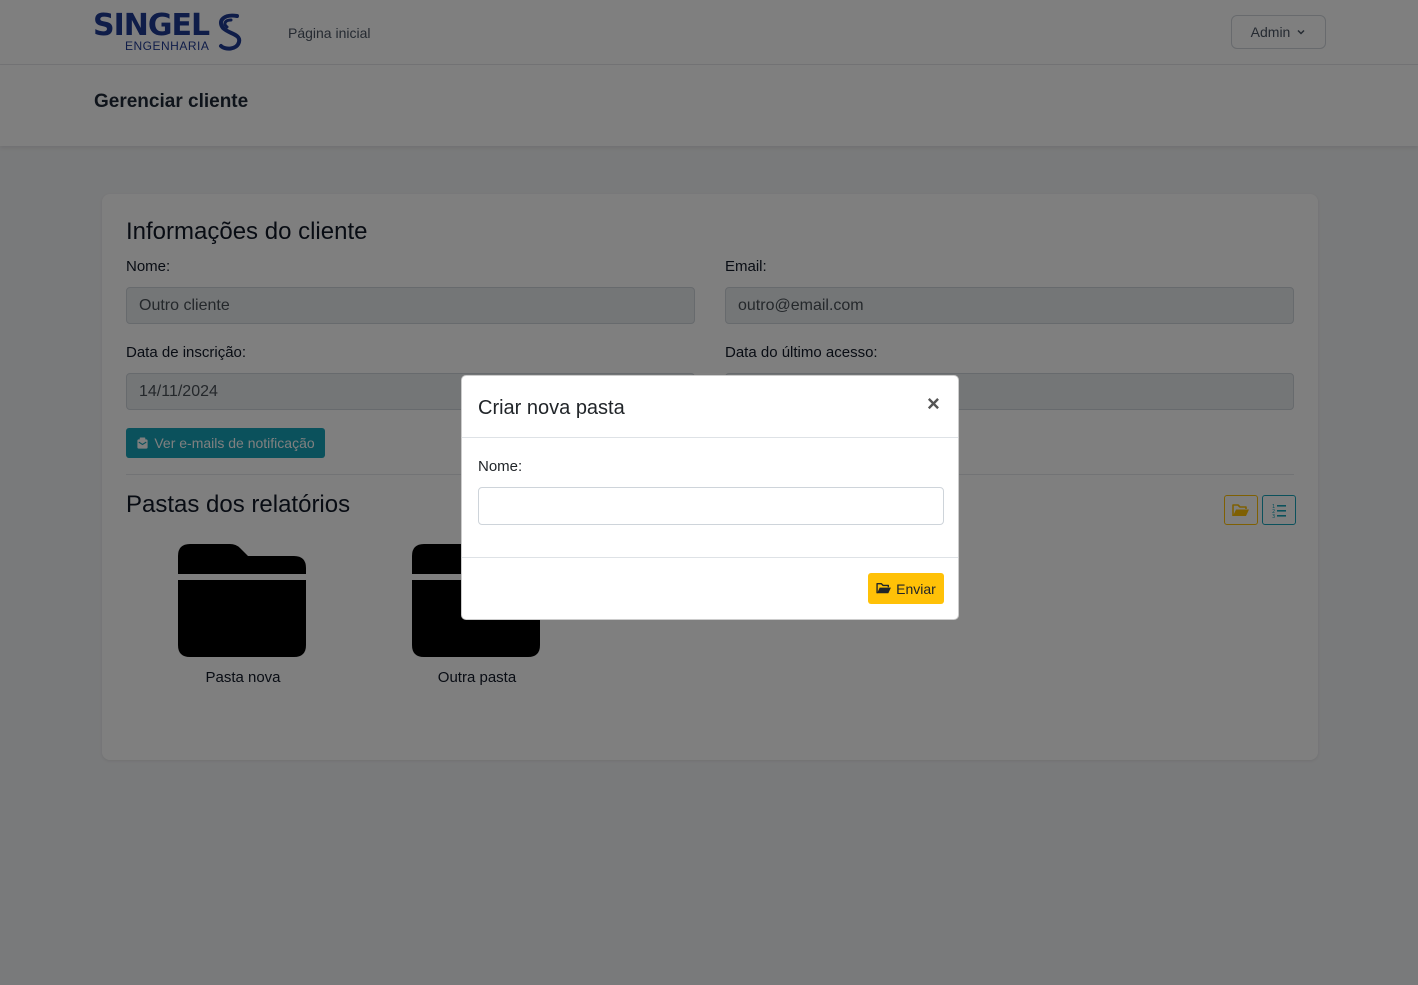 The width and height of the screenshot is (1418, 985). I want to click on folder-open-icon, so click(884, 588).